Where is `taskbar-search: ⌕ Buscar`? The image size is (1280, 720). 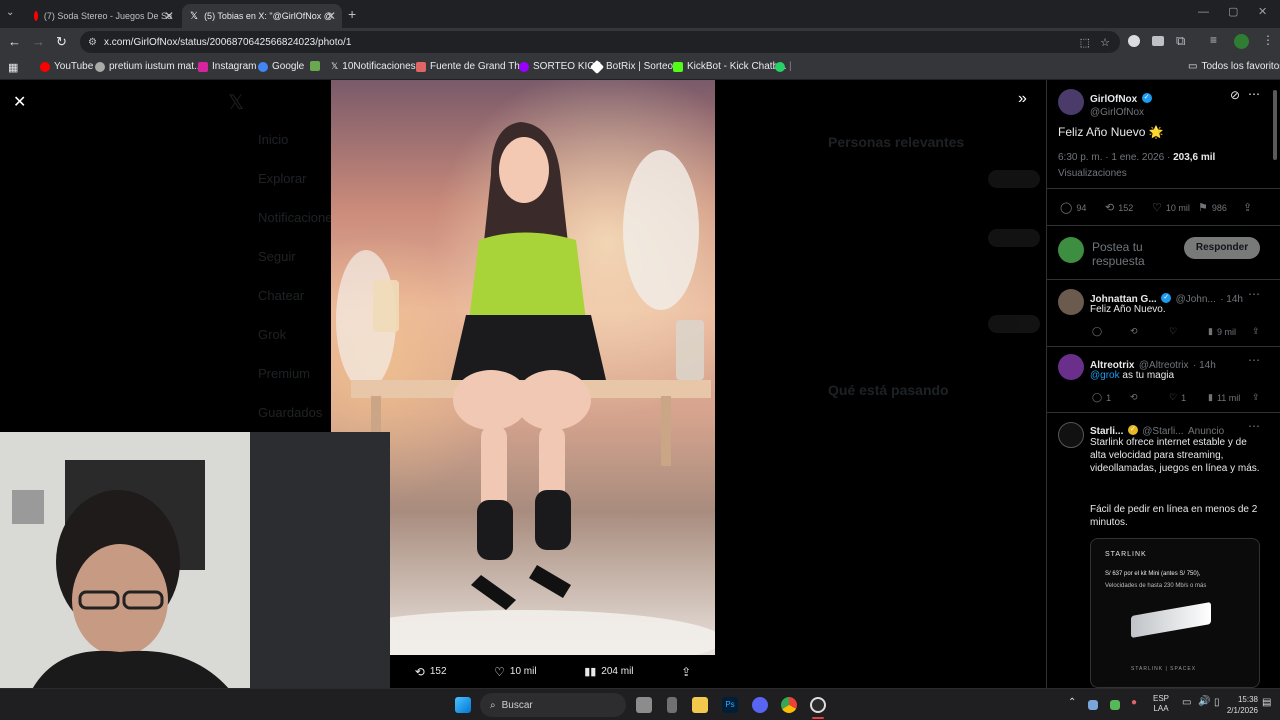 taskbar-search: ⌕ Buscar is located at coordinates (553, 705).